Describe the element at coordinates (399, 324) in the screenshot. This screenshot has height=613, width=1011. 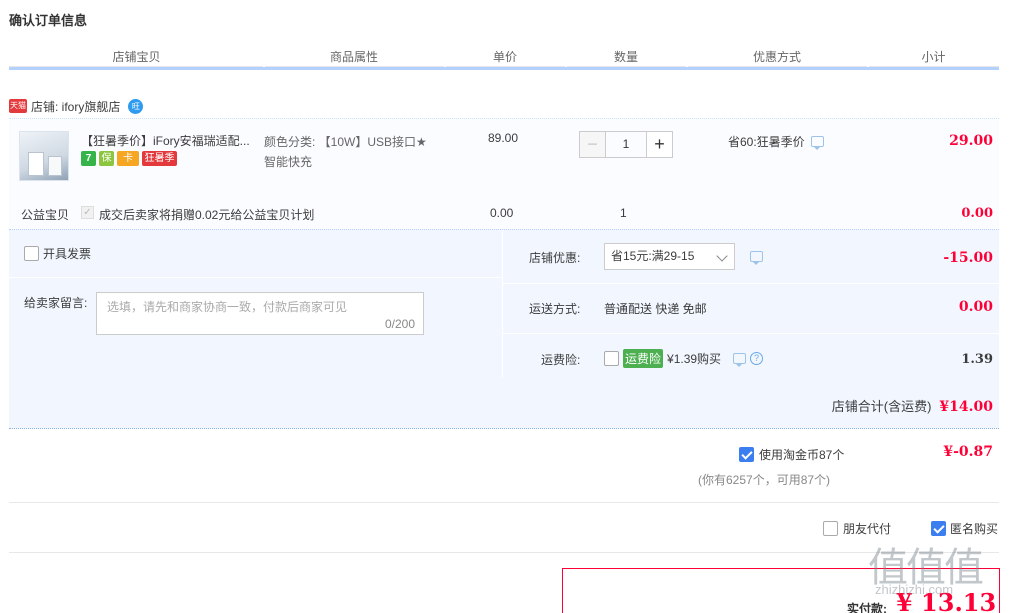
I see `message-char-count: 0/200` at that location.